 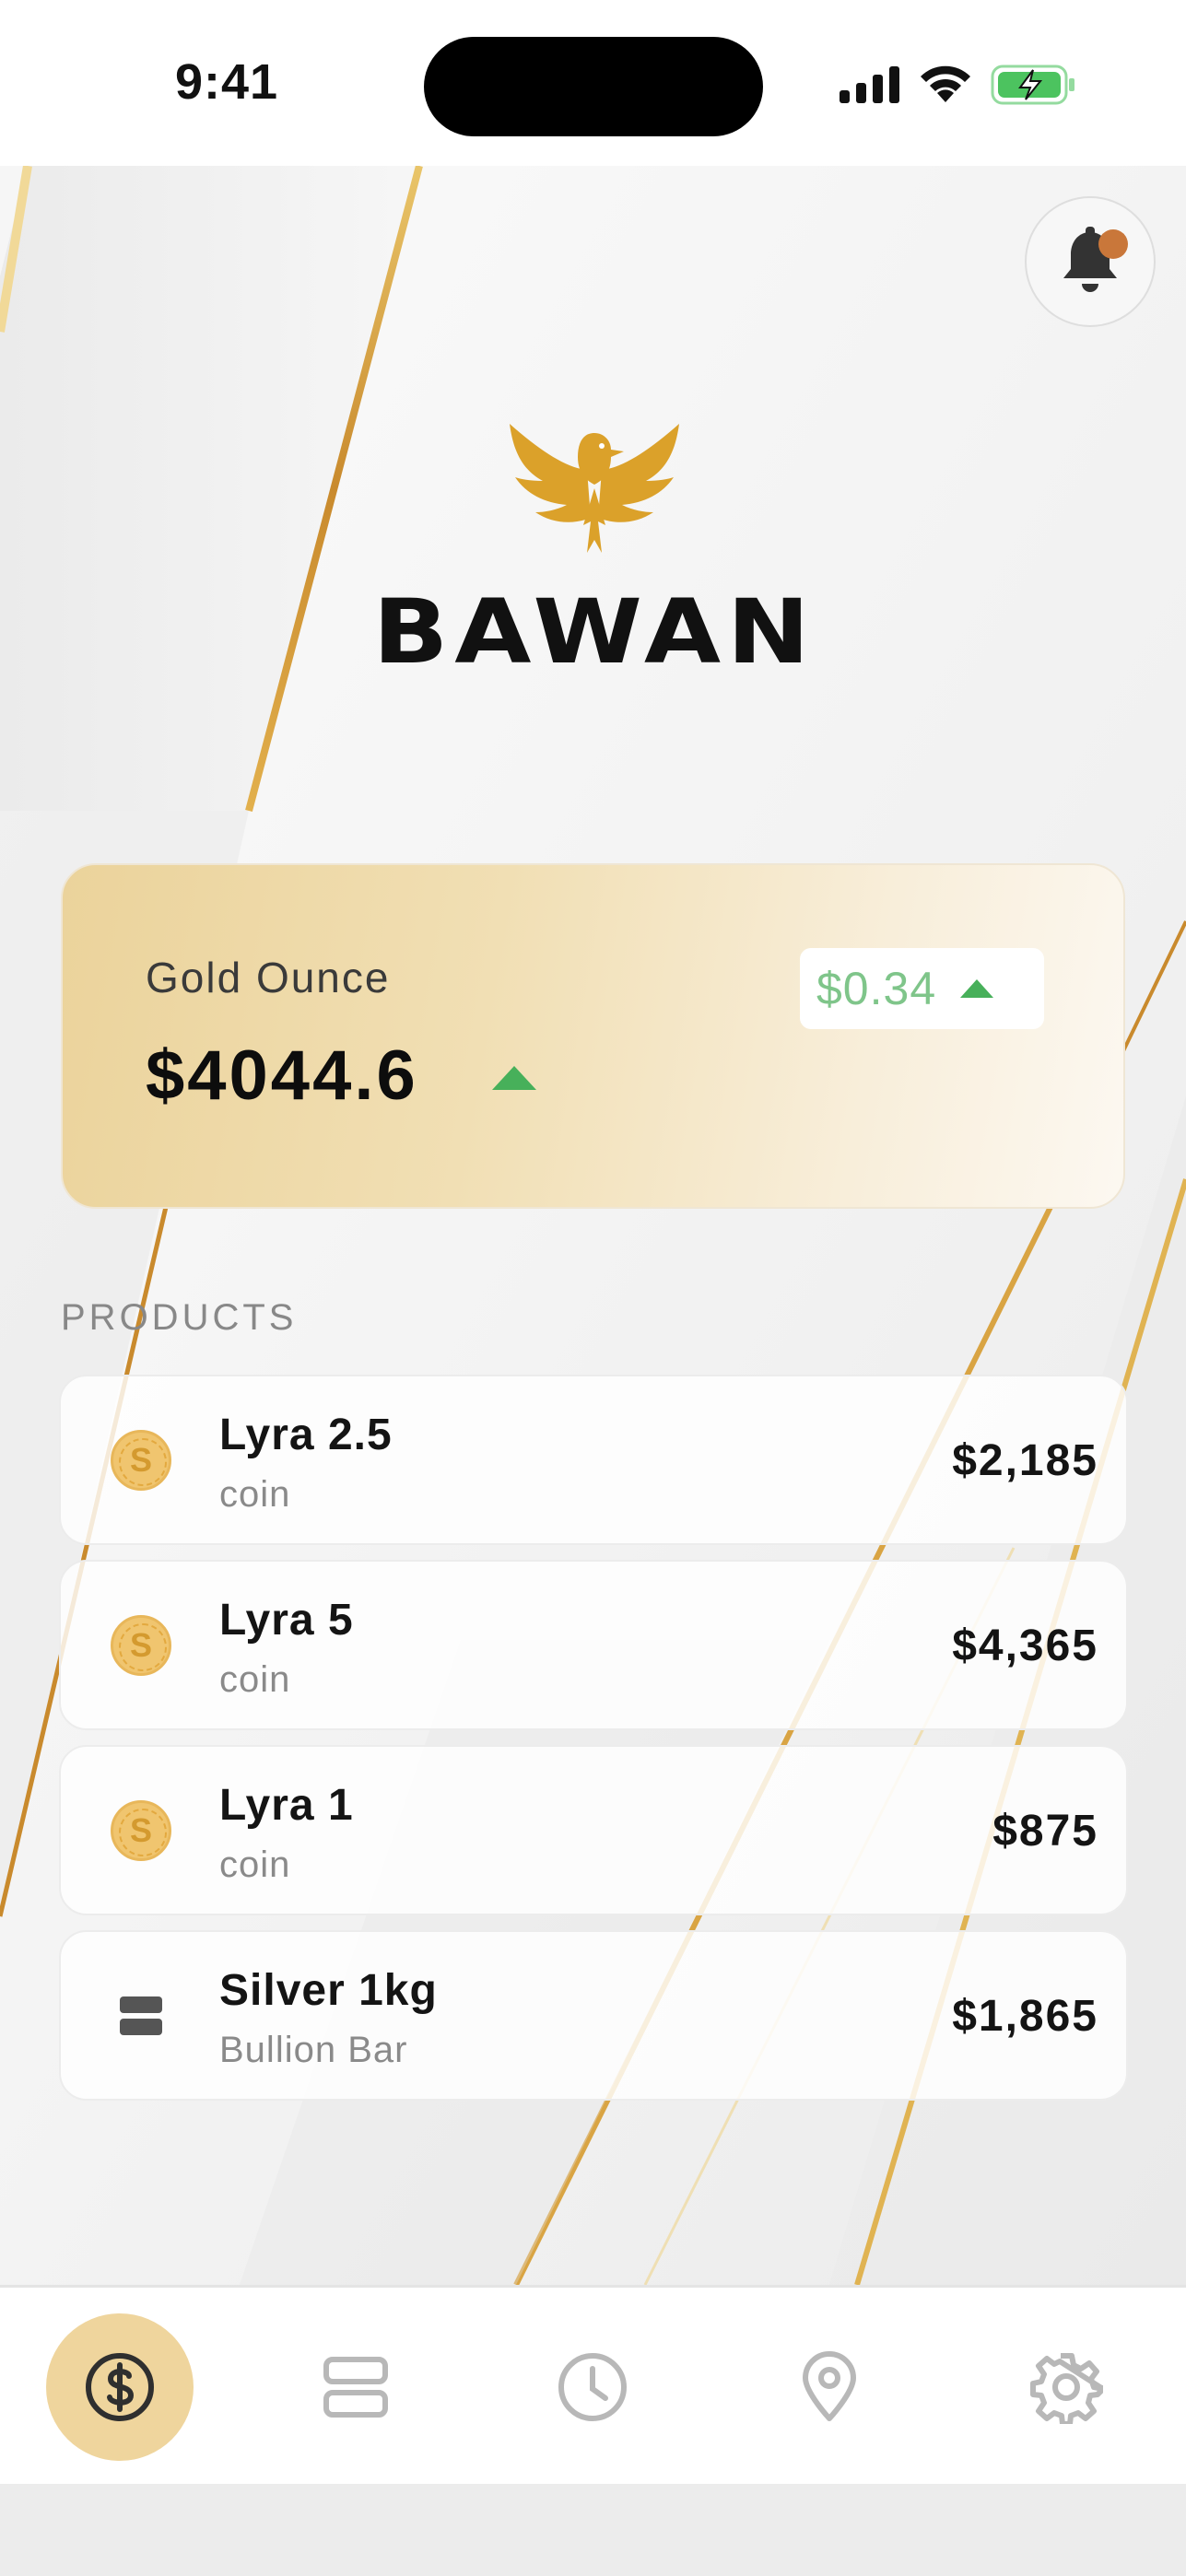 I want to click on bottom-navigation, so click(x=593, y=2384).